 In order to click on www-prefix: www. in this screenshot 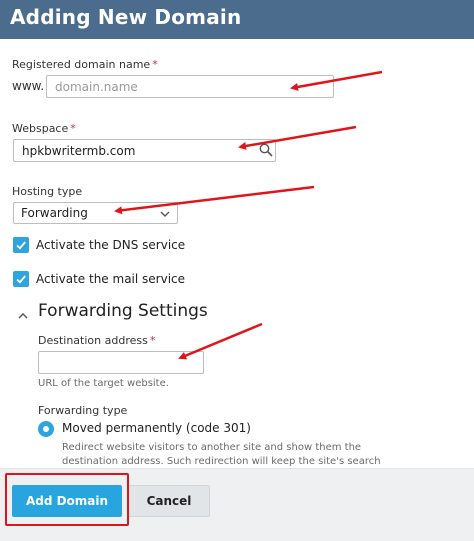, I will do `click(28, 86)`.